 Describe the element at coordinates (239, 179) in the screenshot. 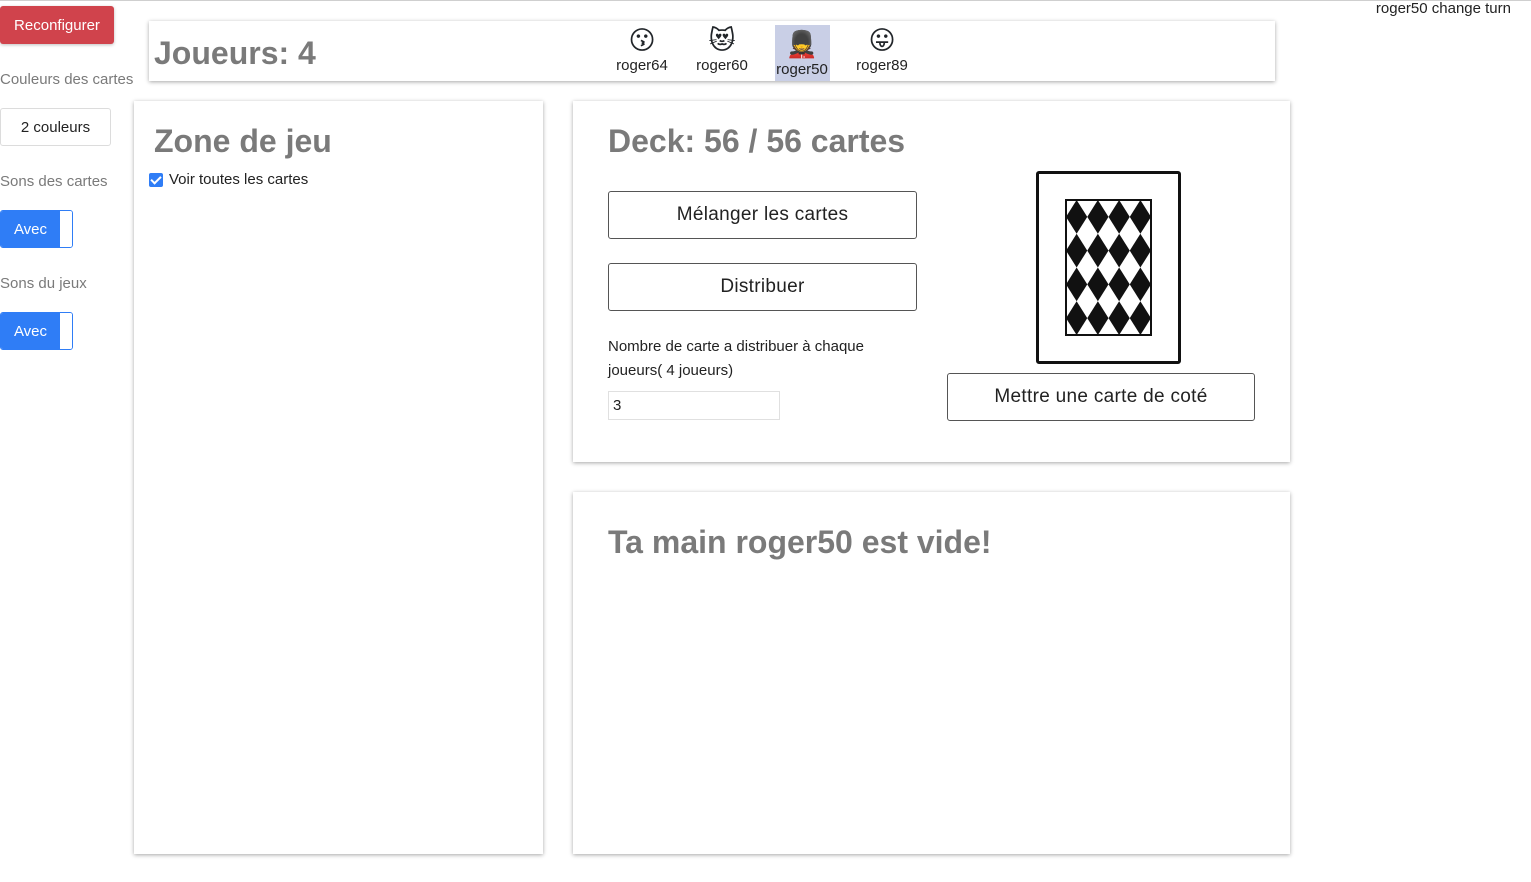

I see `show-all-cards-label: Voir toutes les cartes` at that location.